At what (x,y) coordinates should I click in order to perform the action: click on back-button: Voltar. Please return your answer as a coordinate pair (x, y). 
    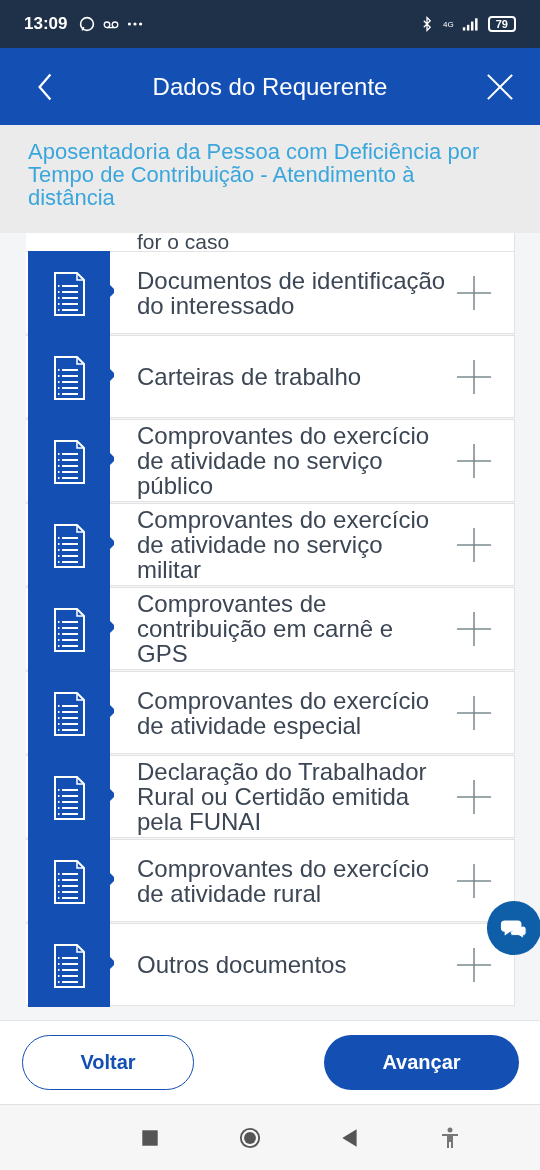
    Looking at the image, I should click on (108, 1062).